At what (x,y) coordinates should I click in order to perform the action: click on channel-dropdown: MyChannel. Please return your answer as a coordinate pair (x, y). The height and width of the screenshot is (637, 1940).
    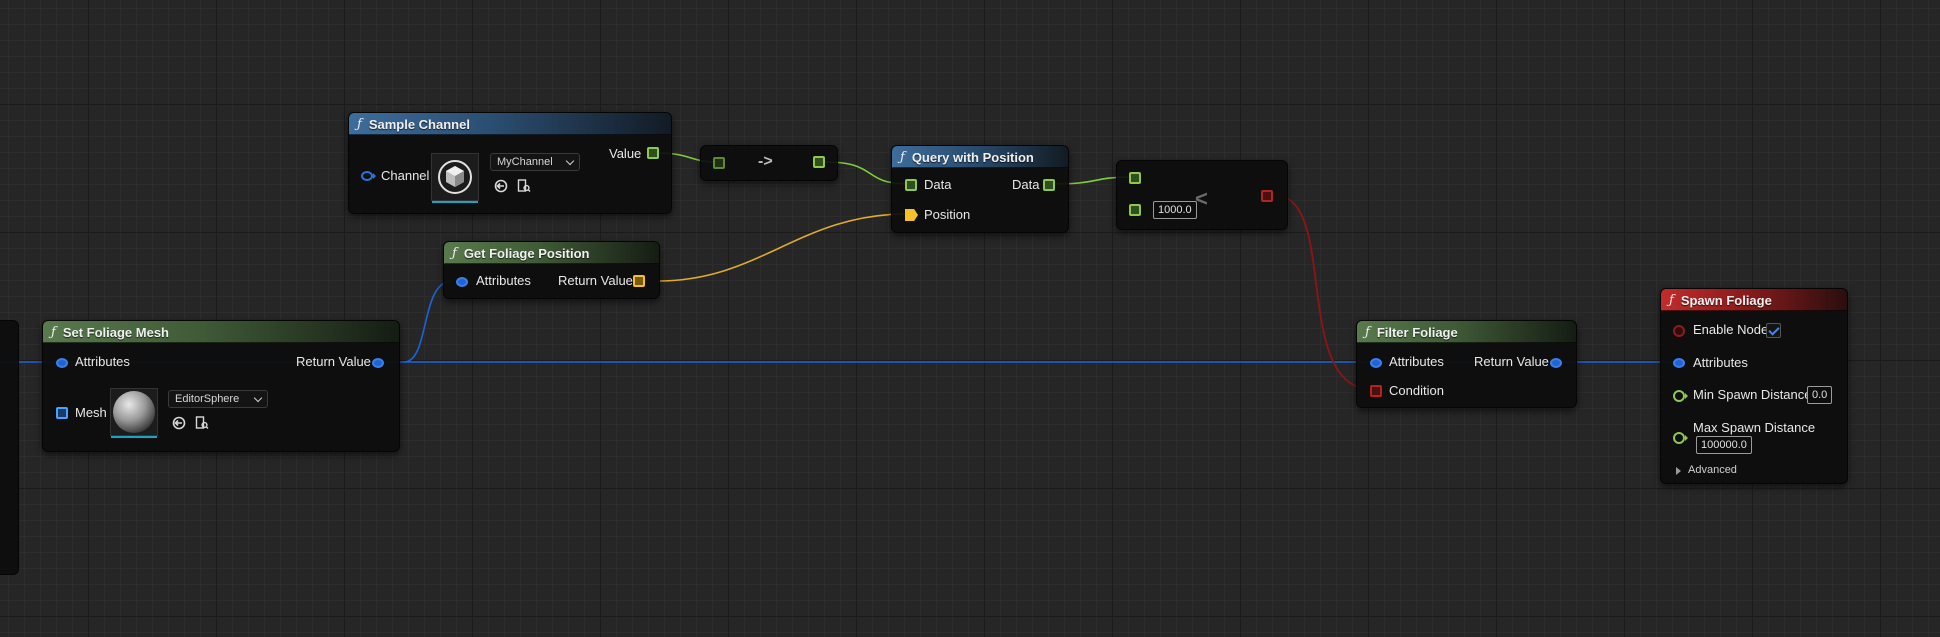
    Looking at the image, I should click on (535, 162).